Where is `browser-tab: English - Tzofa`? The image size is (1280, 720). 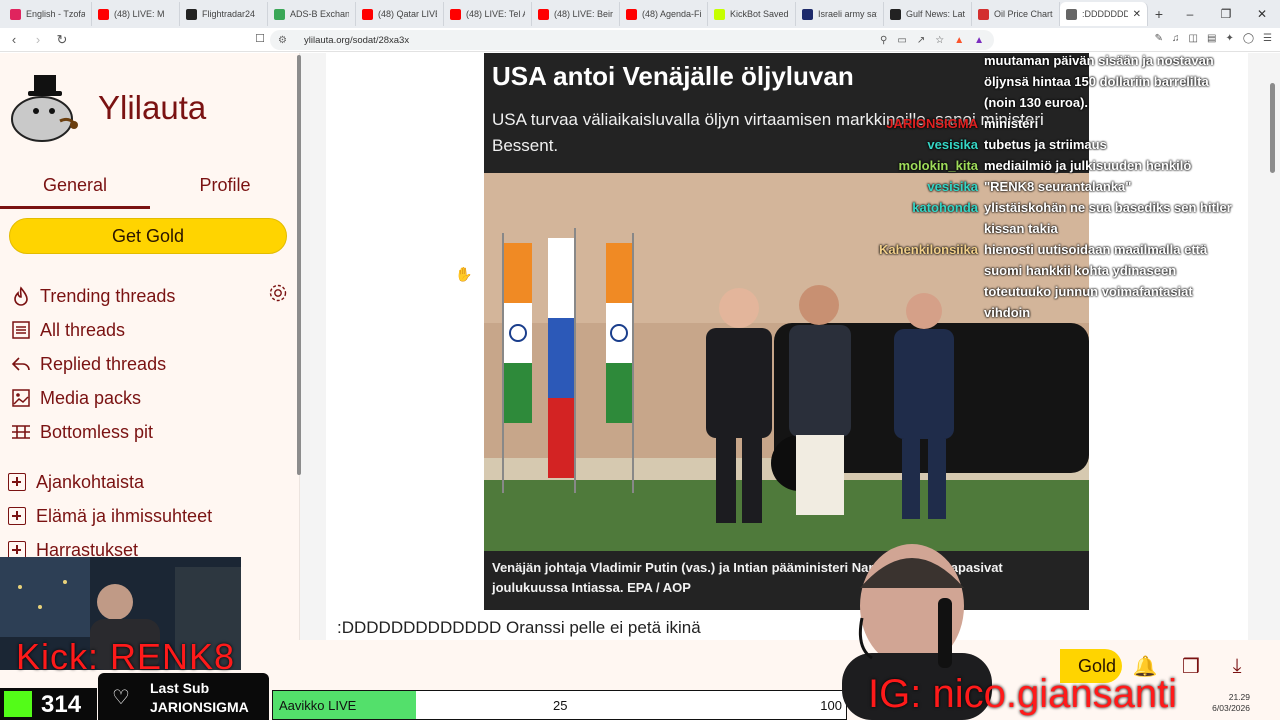 browser-tab: English - Tzofa is located at coordinates (48, 14).